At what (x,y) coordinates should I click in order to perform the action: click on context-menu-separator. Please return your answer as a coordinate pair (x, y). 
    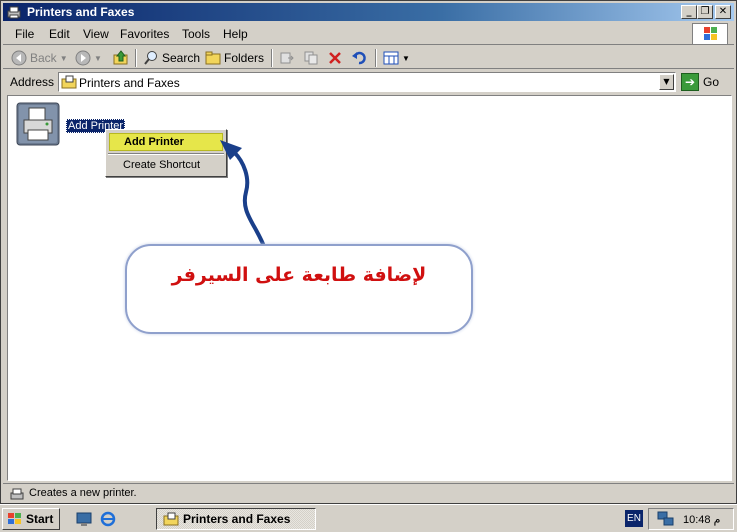
    Looking at the image, I should click on (166, 154).